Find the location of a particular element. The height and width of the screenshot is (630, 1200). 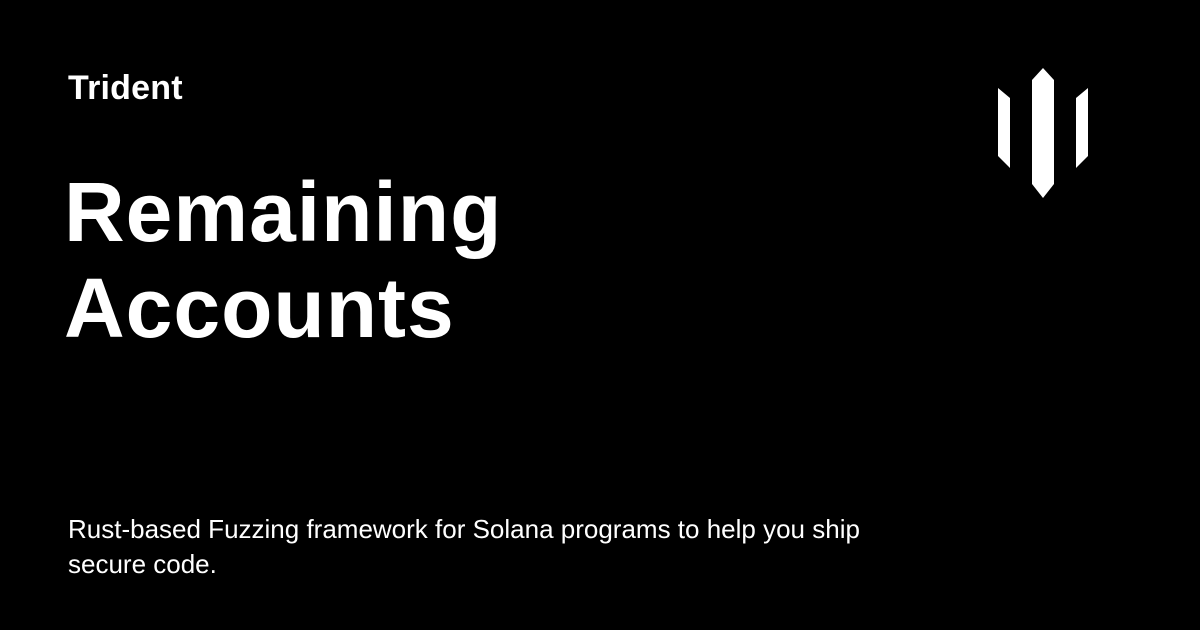

trident-logo-left-prong is located at coordinates (1004, 128).